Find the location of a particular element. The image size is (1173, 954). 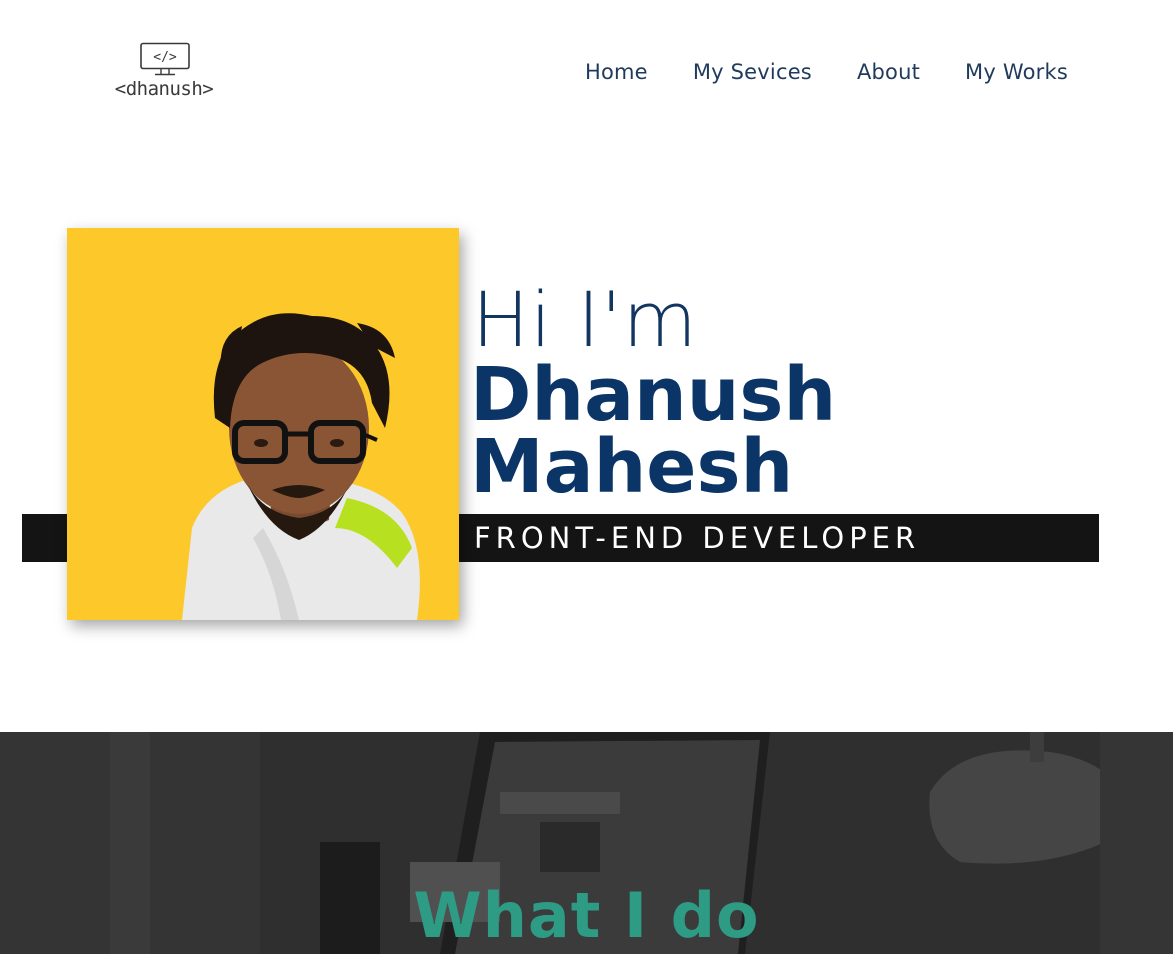

hero-role: FRONT-END DEVELOPER is located at coordinates (697, 538).